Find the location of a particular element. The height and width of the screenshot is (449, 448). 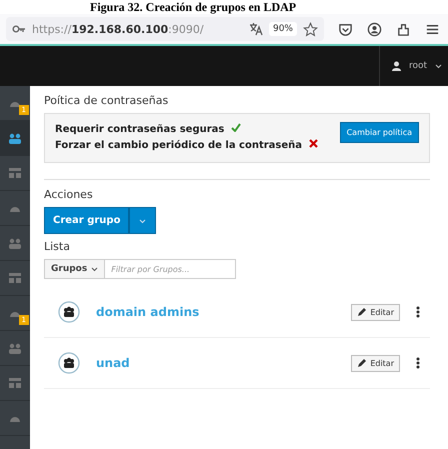

star-icon is located at coordinates (310, 29).